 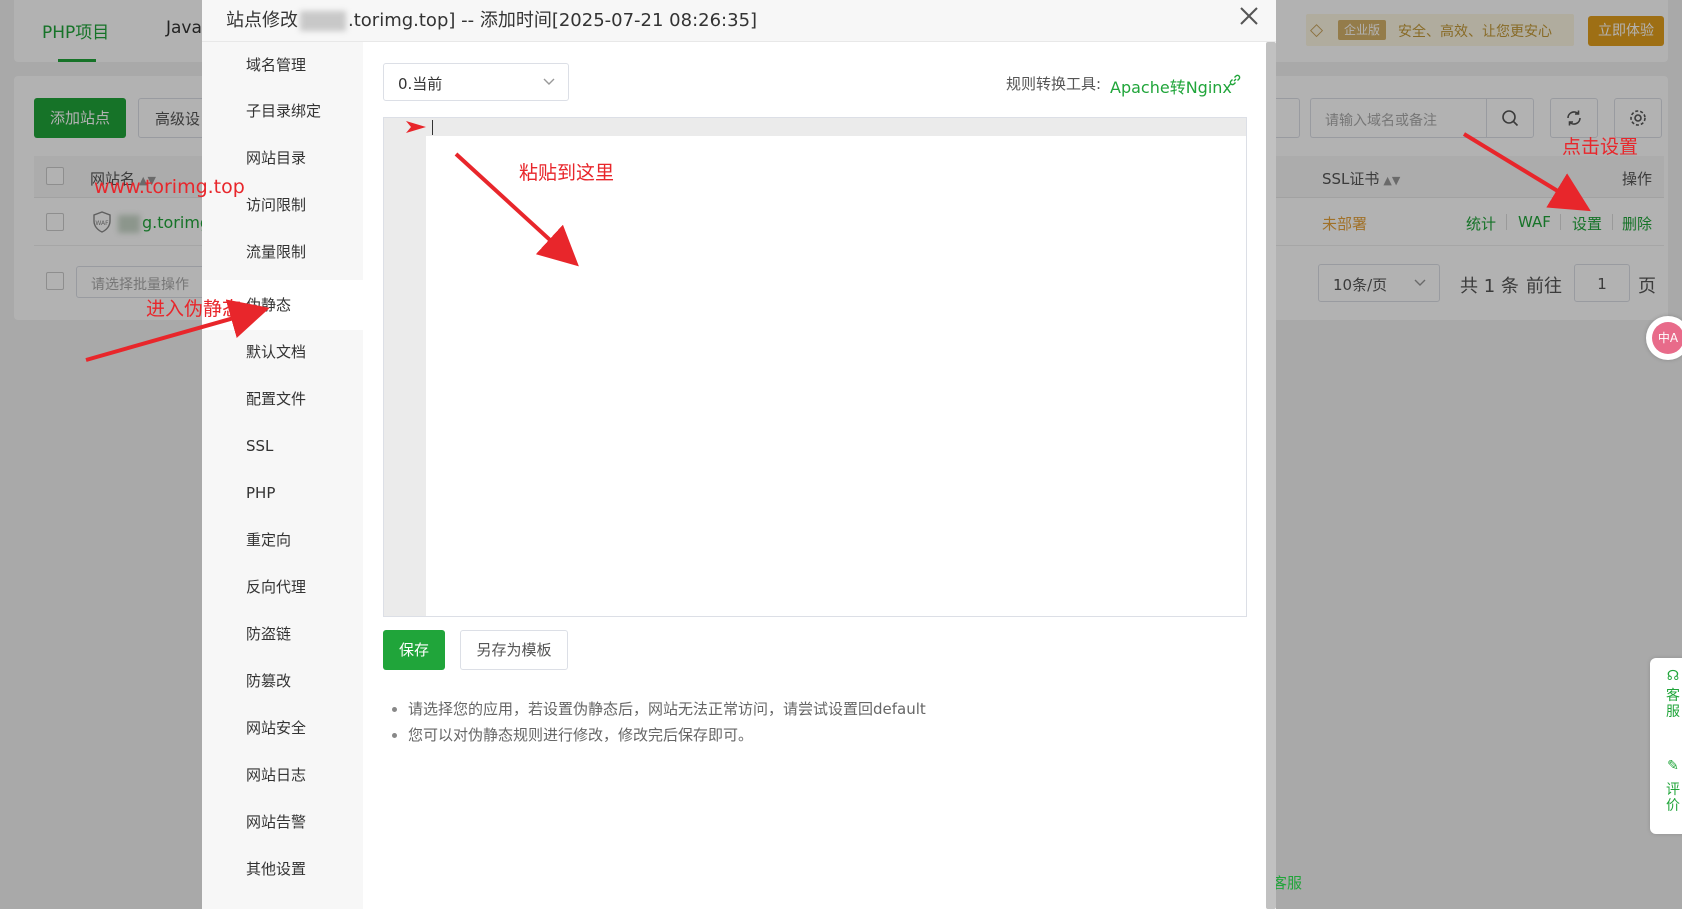 What do you see at coordinates (420, 84) in the screenshot?
I see `selected-template: 0.当前` at bounding box center [420, 84].